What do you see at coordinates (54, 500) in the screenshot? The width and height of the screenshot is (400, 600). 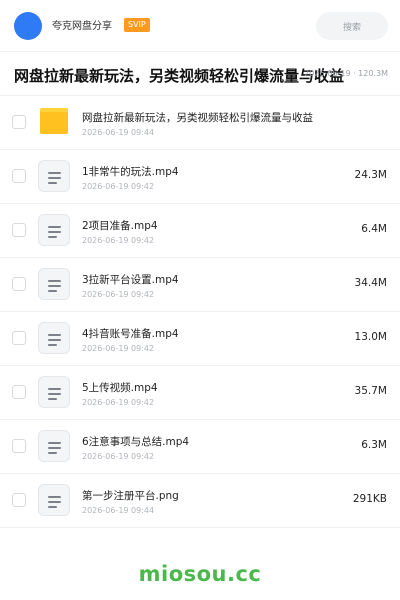 I see `image-file-icon` at bounding box center [54, 500].